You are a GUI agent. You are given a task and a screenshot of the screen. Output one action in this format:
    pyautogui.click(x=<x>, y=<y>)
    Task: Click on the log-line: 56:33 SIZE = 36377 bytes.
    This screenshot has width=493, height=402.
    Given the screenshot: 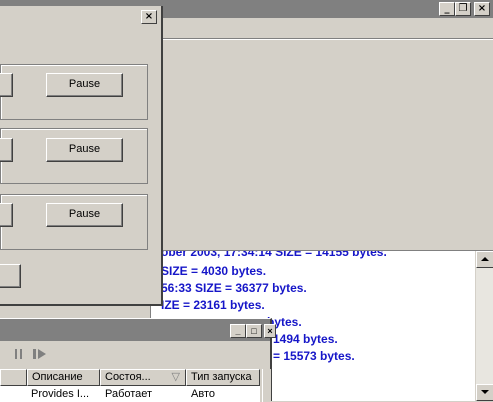 What is the action you would take?
    pyautogui.click(x=234, y=288)
    